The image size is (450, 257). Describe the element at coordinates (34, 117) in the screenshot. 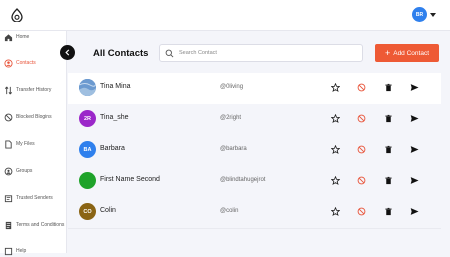

I see `sidebar-item-label: Blocked Blogins` at that location.